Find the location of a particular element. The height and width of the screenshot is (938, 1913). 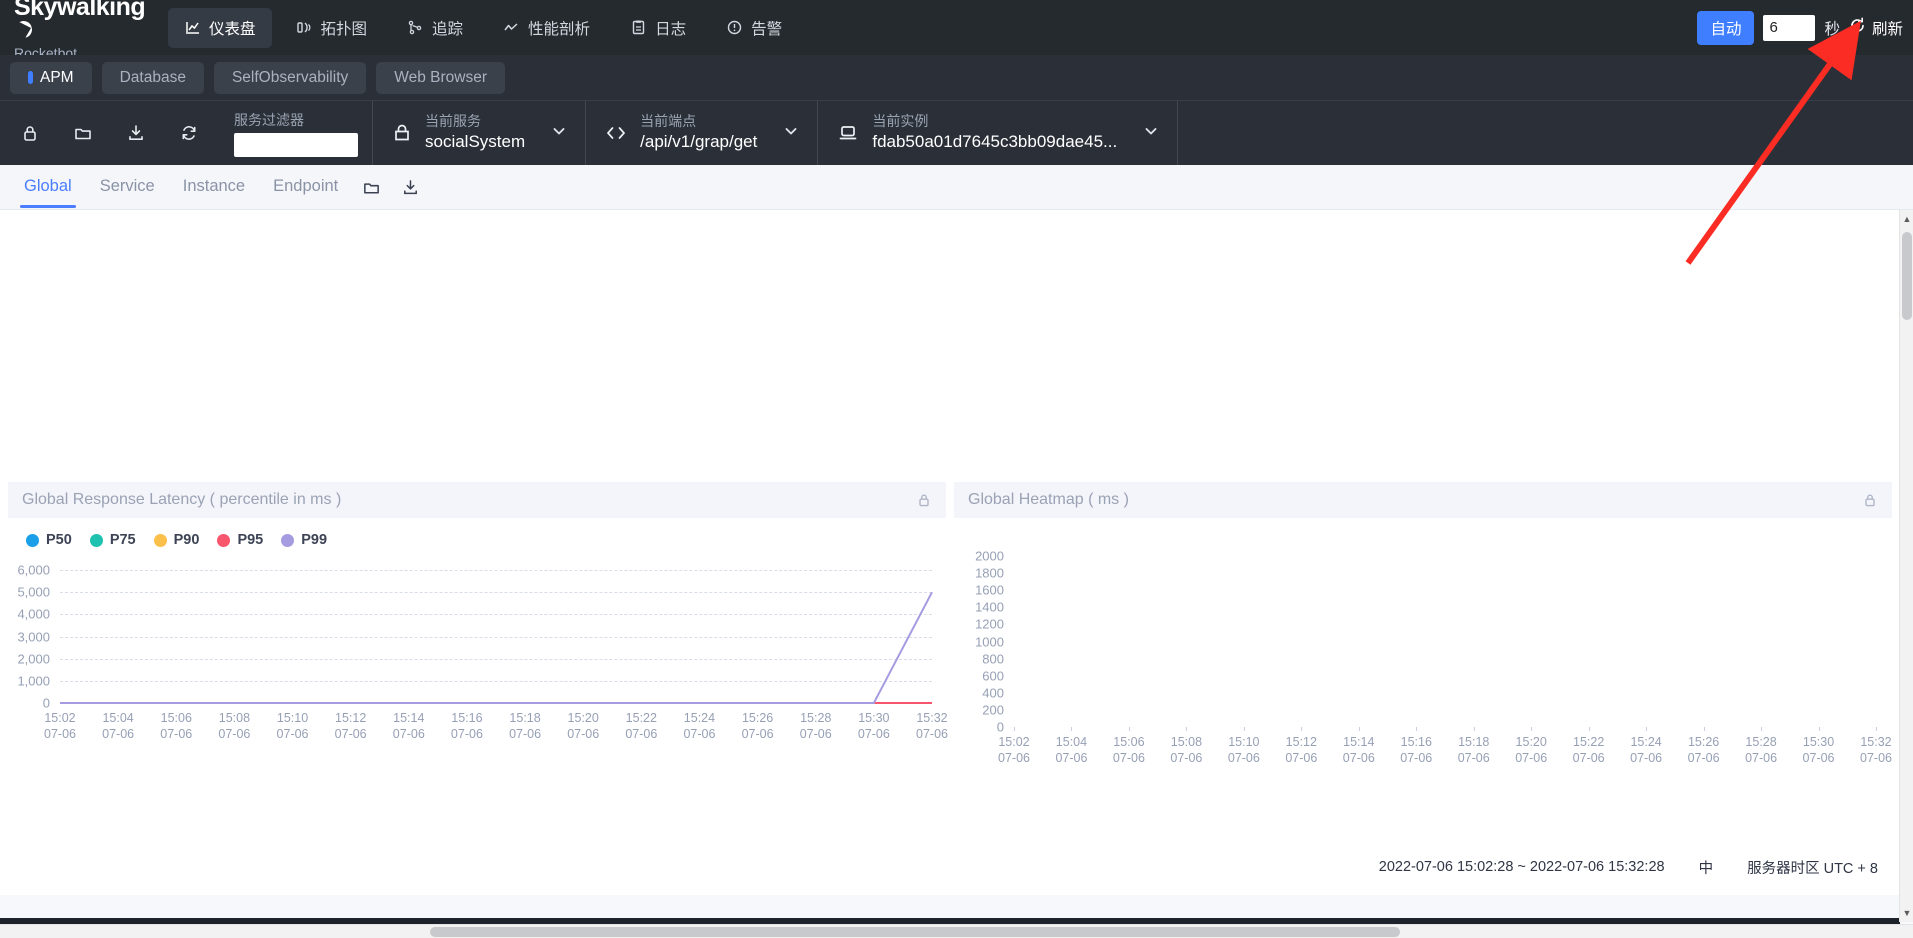

x-axis-tick-label: 15:32 07-06 is located at coordinates (1876, 750).